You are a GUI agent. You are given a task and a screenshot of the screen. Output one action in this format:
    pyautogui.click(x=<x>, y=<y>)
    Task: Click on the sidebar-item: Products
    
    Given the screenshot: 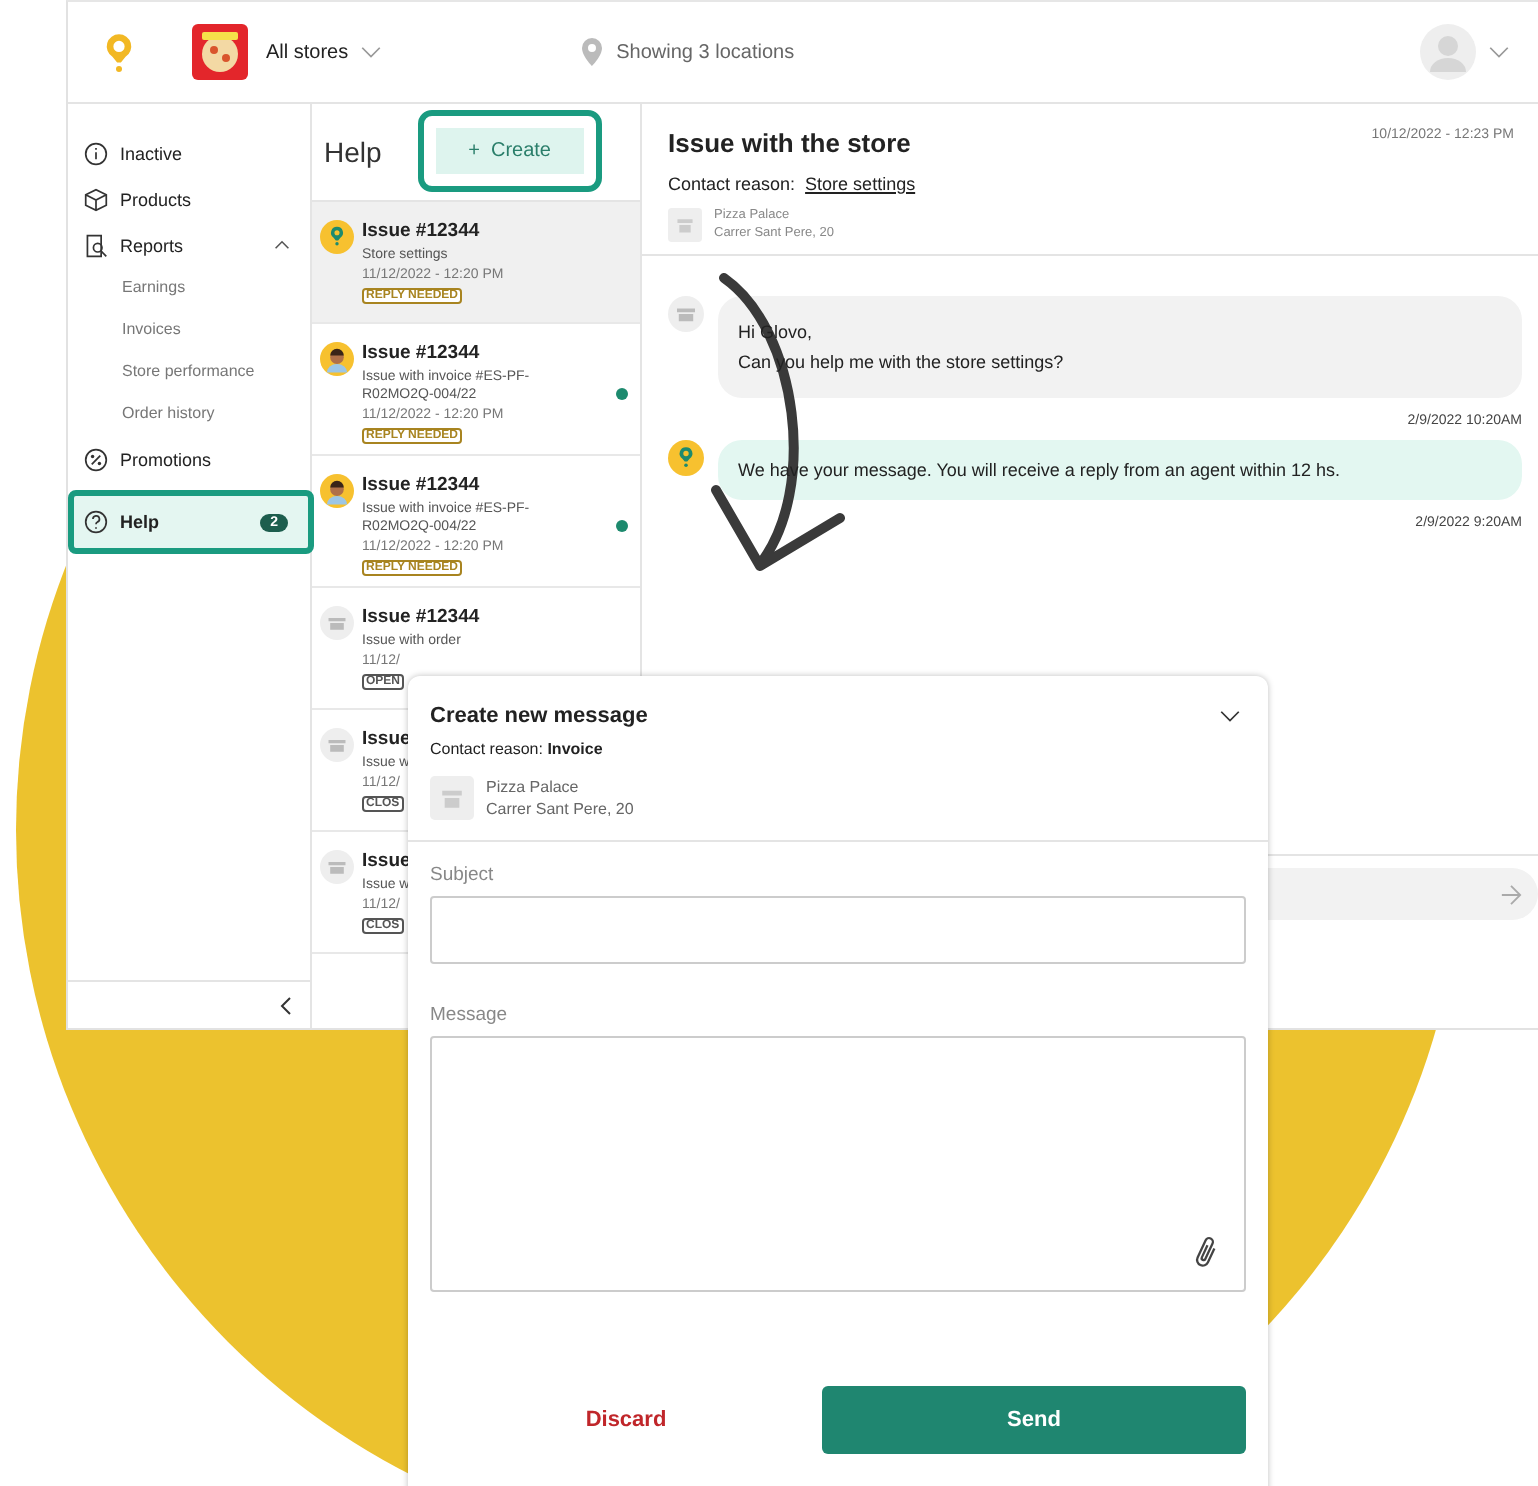 What is the action you would take?
    pyautogui.click(x=189, y=199)
    